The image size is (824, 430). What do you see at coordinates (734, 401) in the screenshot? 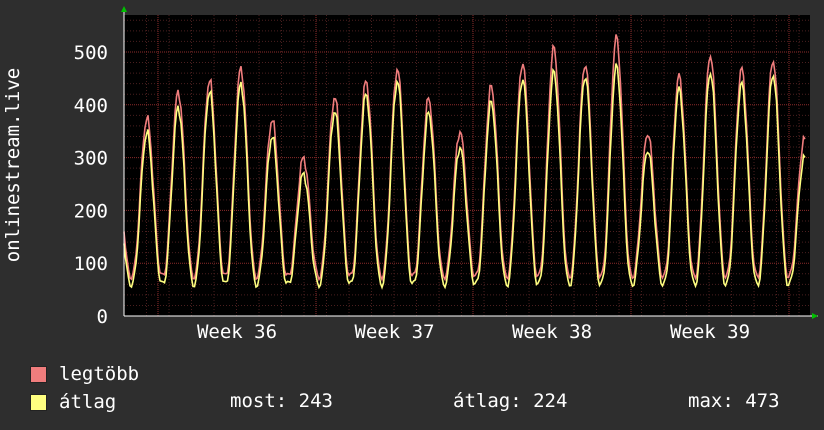
I see `stat-maximum: max: 473` at bounding box center [734, 401].